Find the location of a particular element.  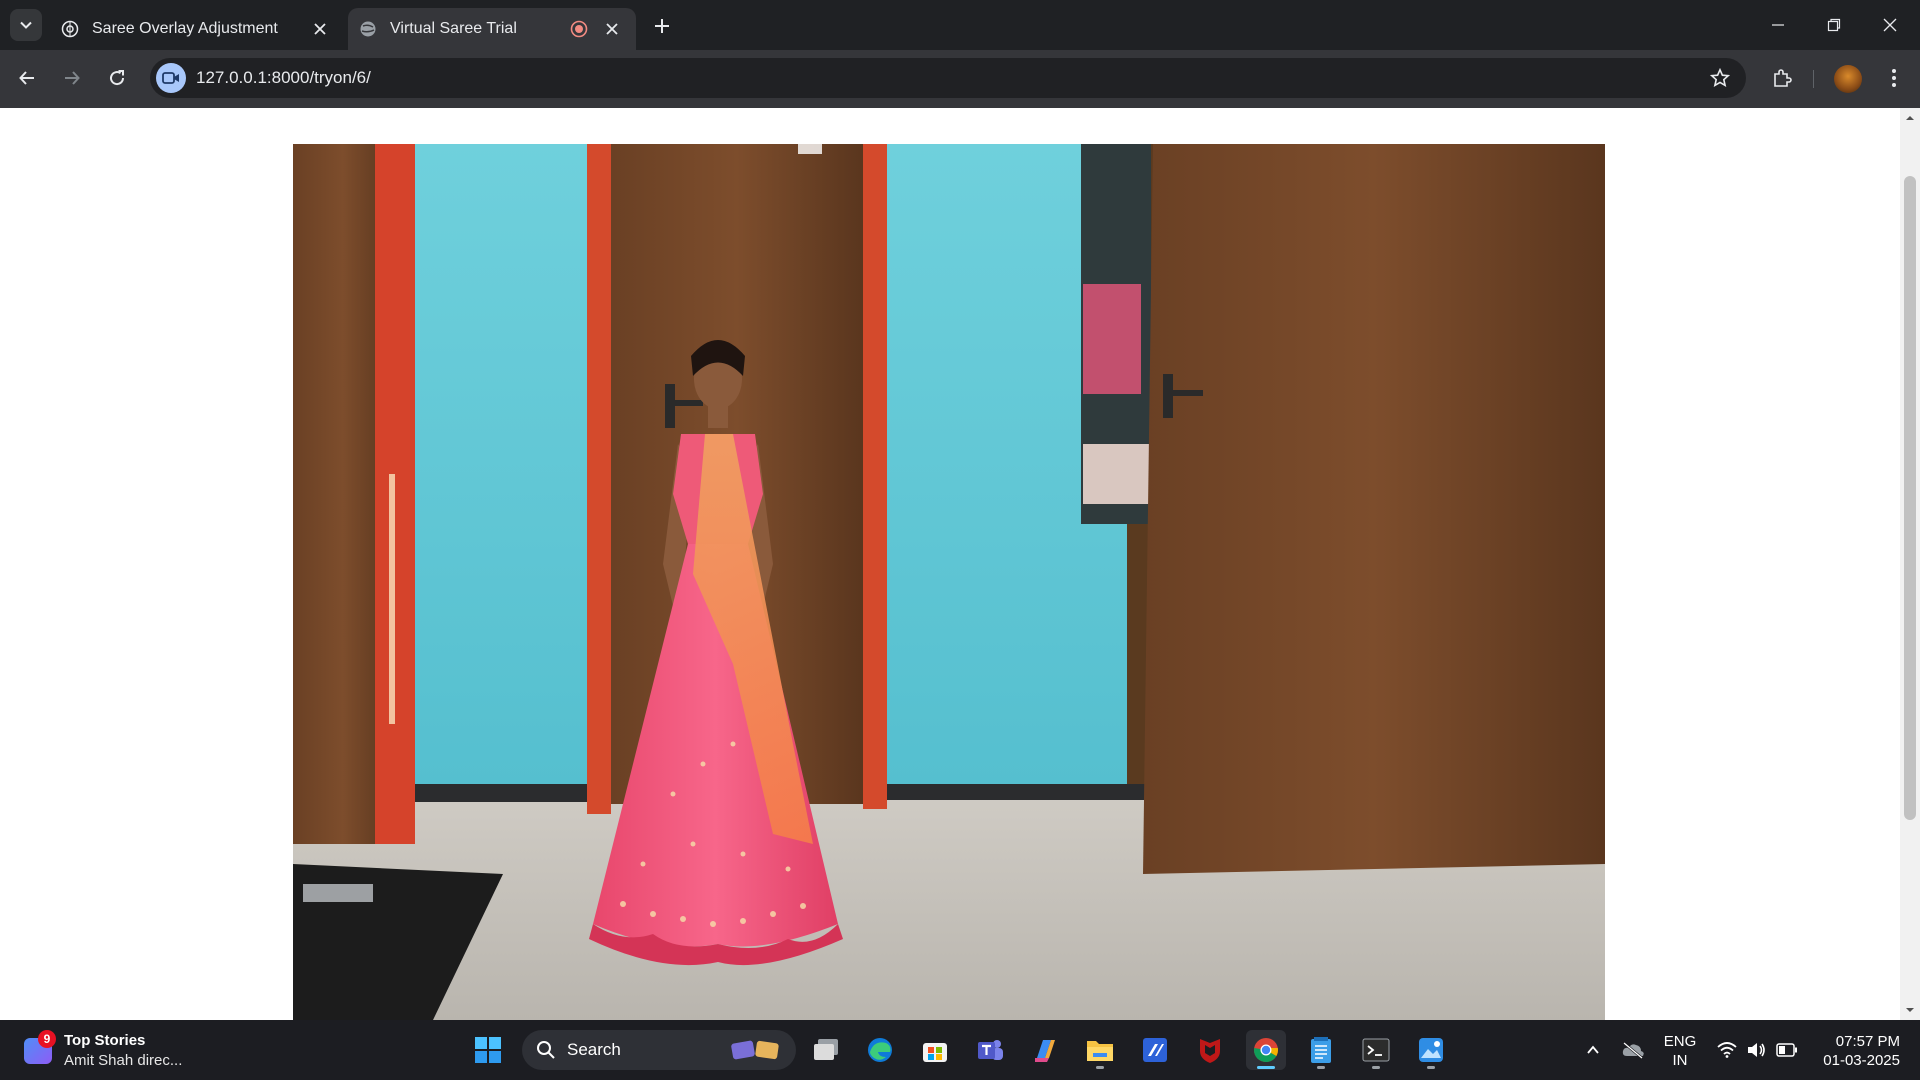

taskbar-mcafee is located at coordinates (1210, 1050).